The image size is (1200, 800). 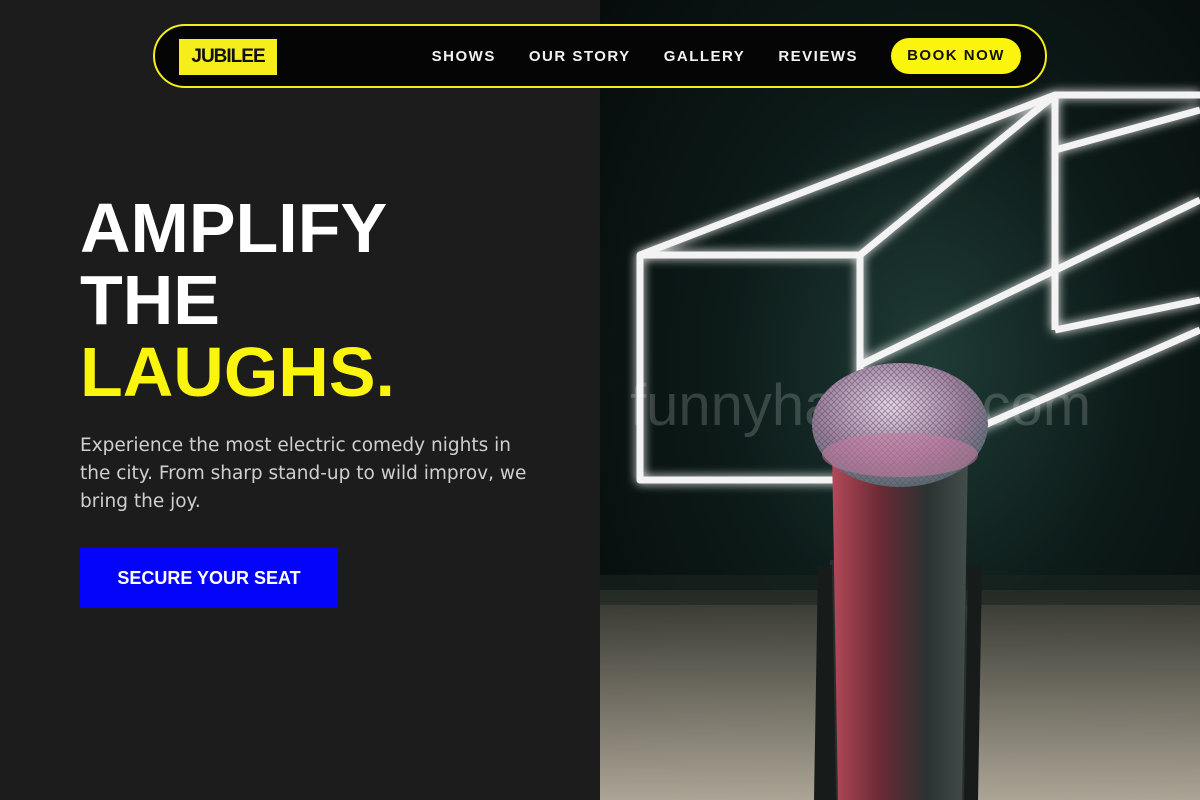 What do you see at coordinates (150, 300) in the screenshot?
I see `headline-line-2: THE` at bounding box center [150, 300].